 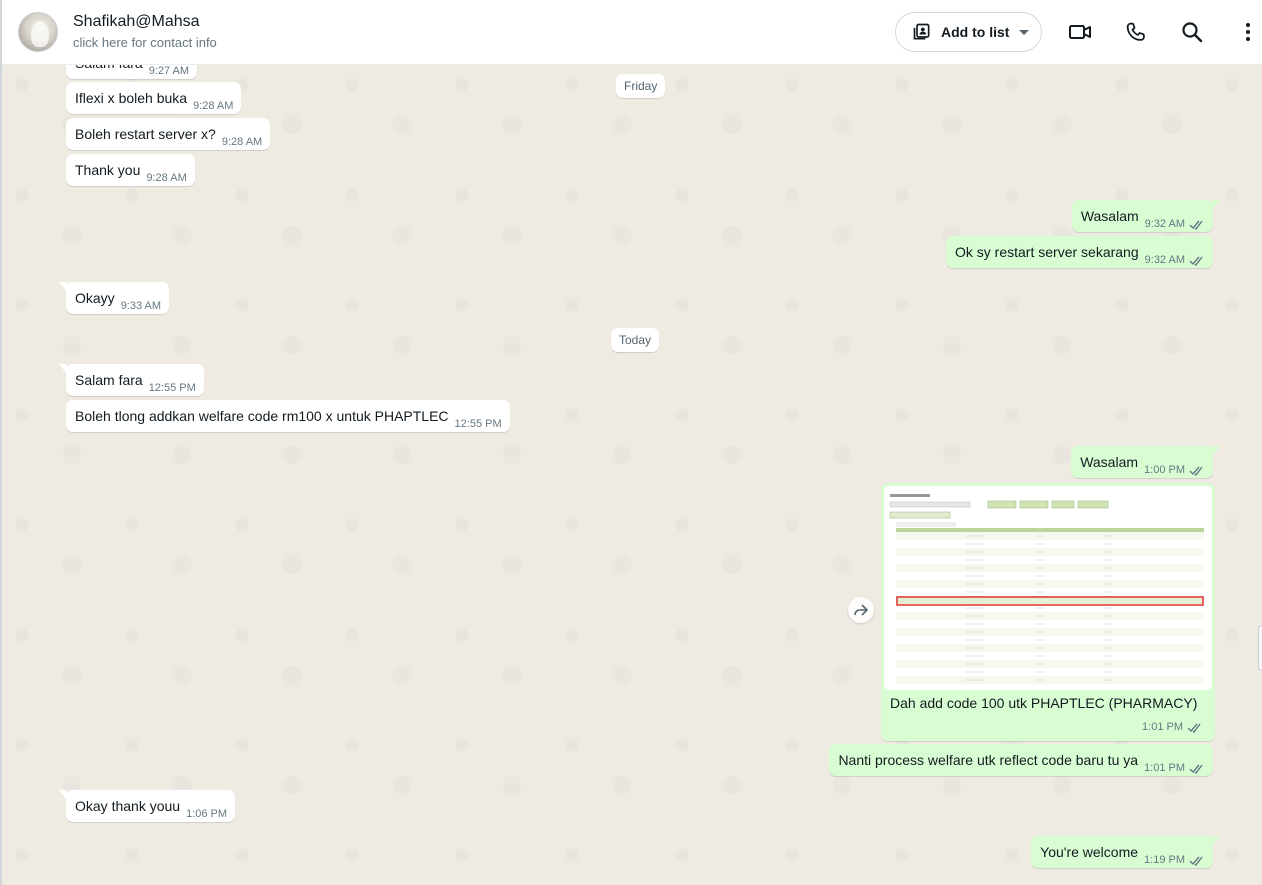 I want to click on contact-name: Shafikah@Mahsa, so click(x=136, y=22).